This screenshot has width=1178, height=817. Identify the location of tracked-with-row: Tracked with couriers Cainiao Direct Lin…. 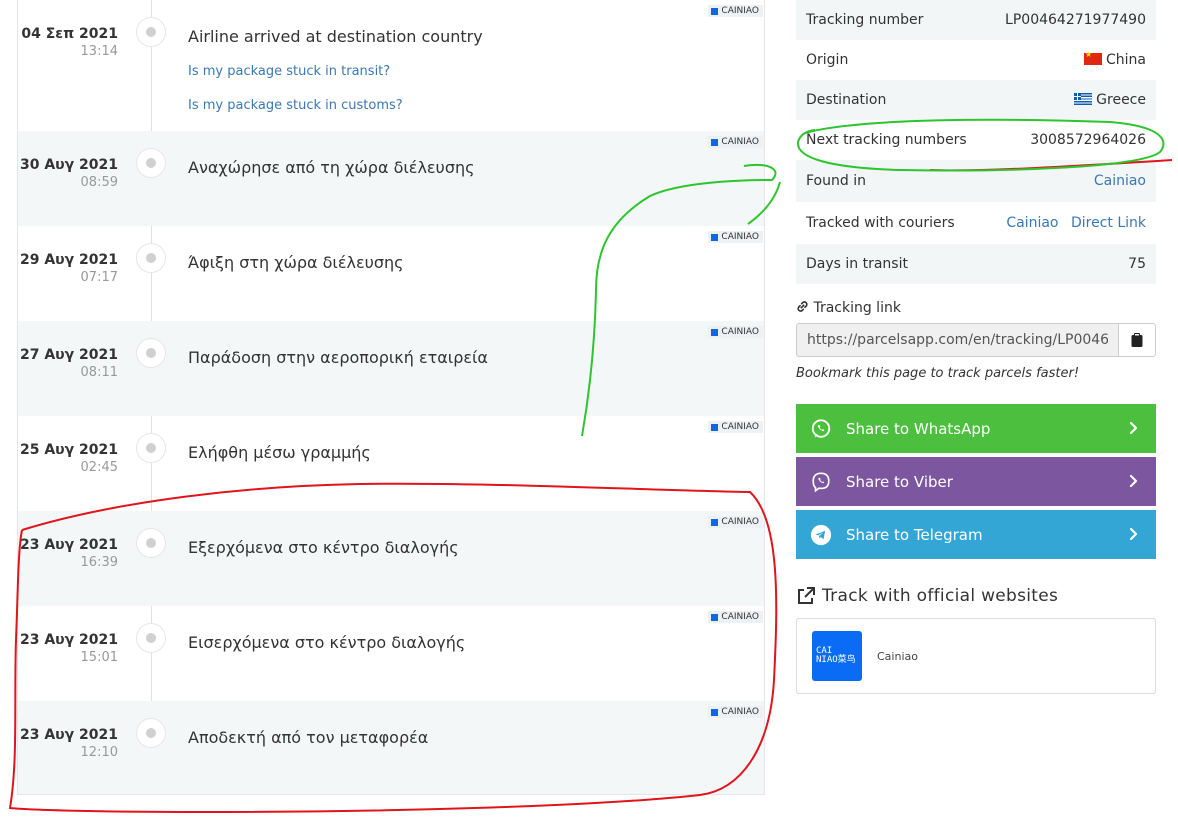
(976, 223).